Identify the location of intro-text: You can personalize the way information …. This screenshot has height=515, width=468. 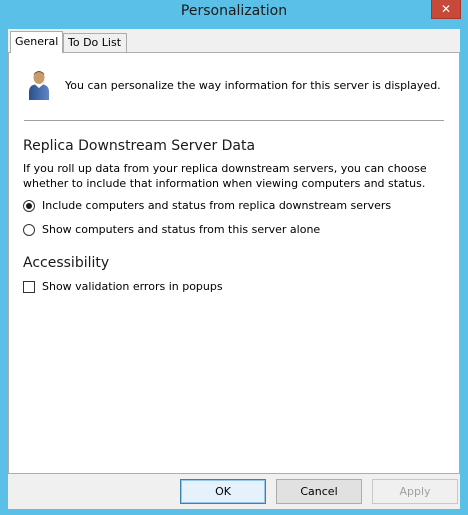
(253, 85).